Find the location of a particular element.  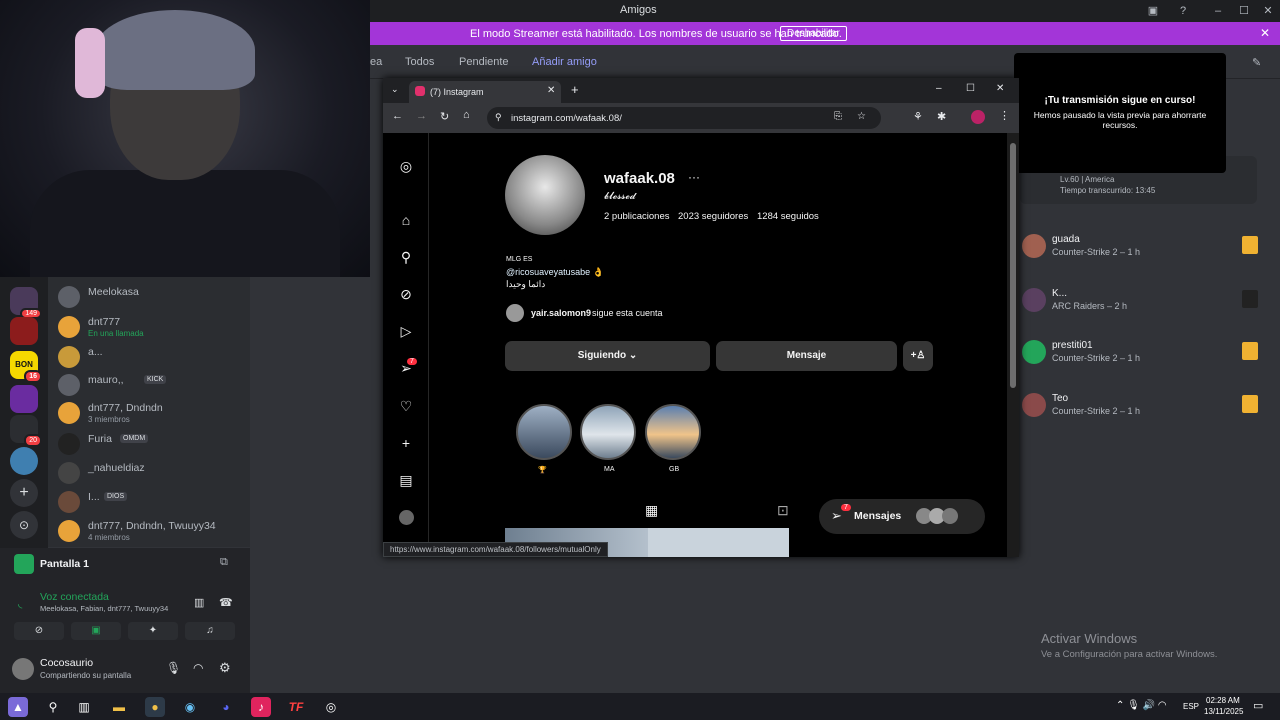

browser-tab: (7) Instagram ✕ is located at coordinates (485, 92).